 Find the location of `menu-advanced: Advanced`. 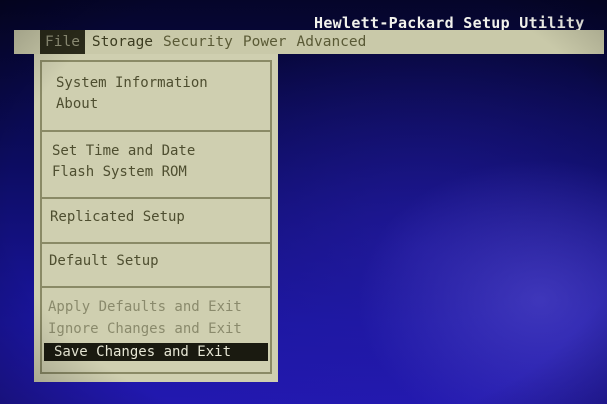

menu-advanced: Advanced is located at coordinates (332, 42).